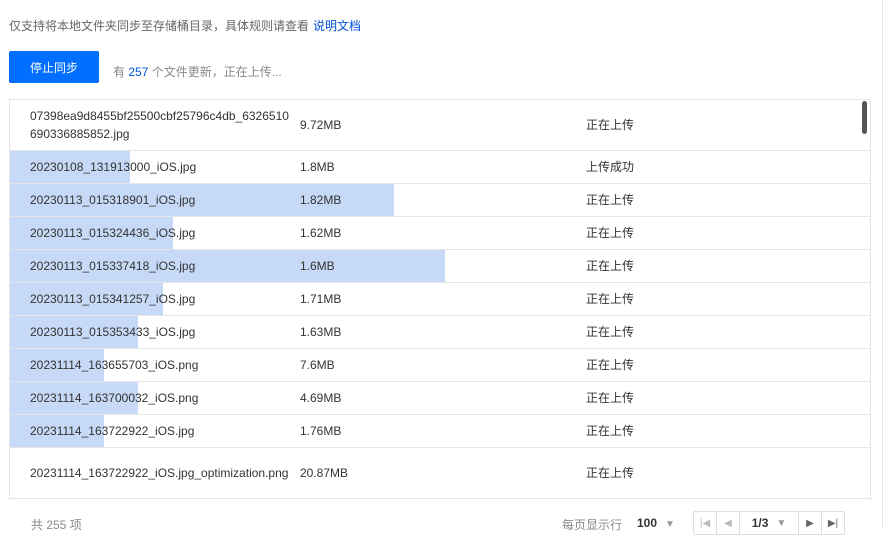 Image resolution: width=891 pixels, height=535 pixels. Describe the element at coordinates (440, 266) in the screenshot. I see `table-row: 20230113_015337418_iOS.jpg 1.6MB 正在上传` at that location.